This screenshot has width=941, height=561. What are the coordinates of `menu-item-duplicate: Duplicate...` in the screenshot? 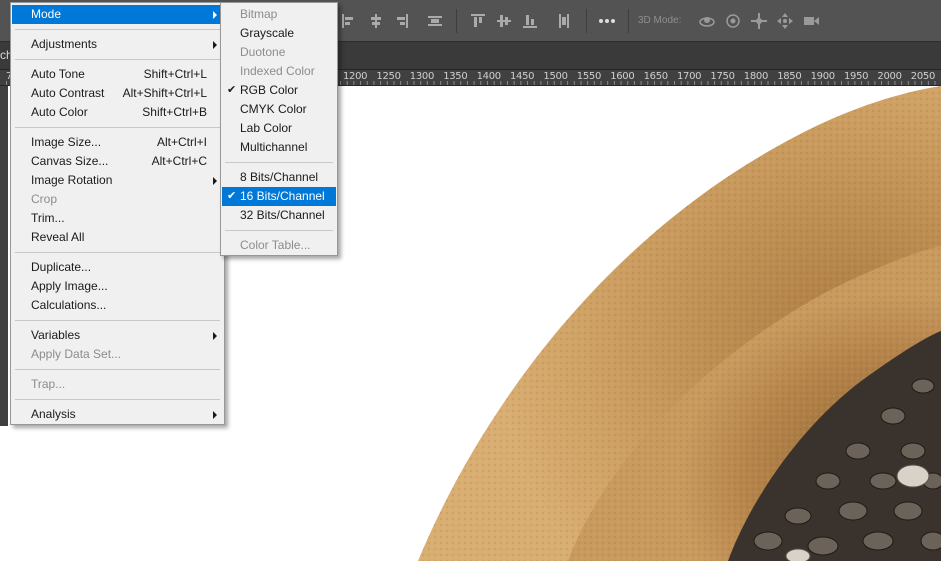 It's located at (117, 267).